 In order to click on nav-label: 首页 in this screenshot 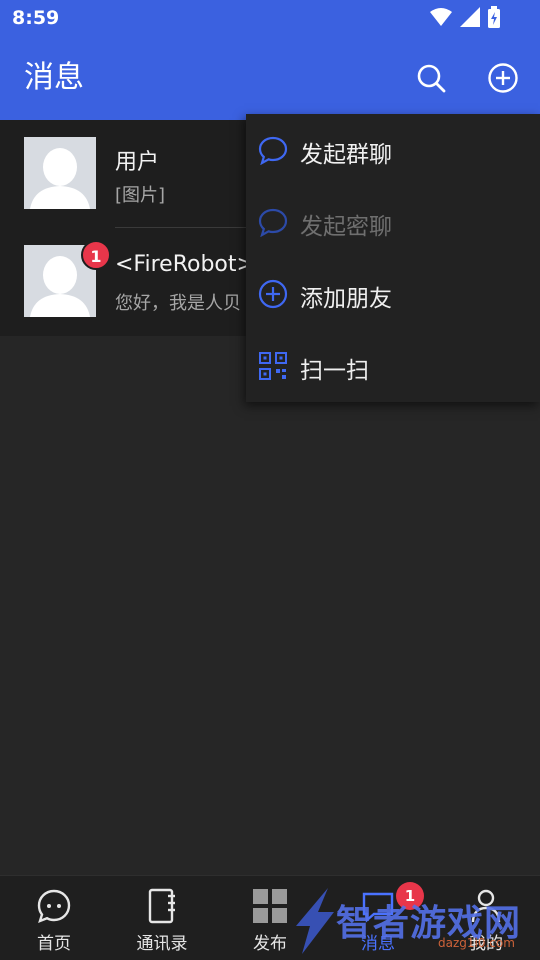, I will do `click(54, 944)`.